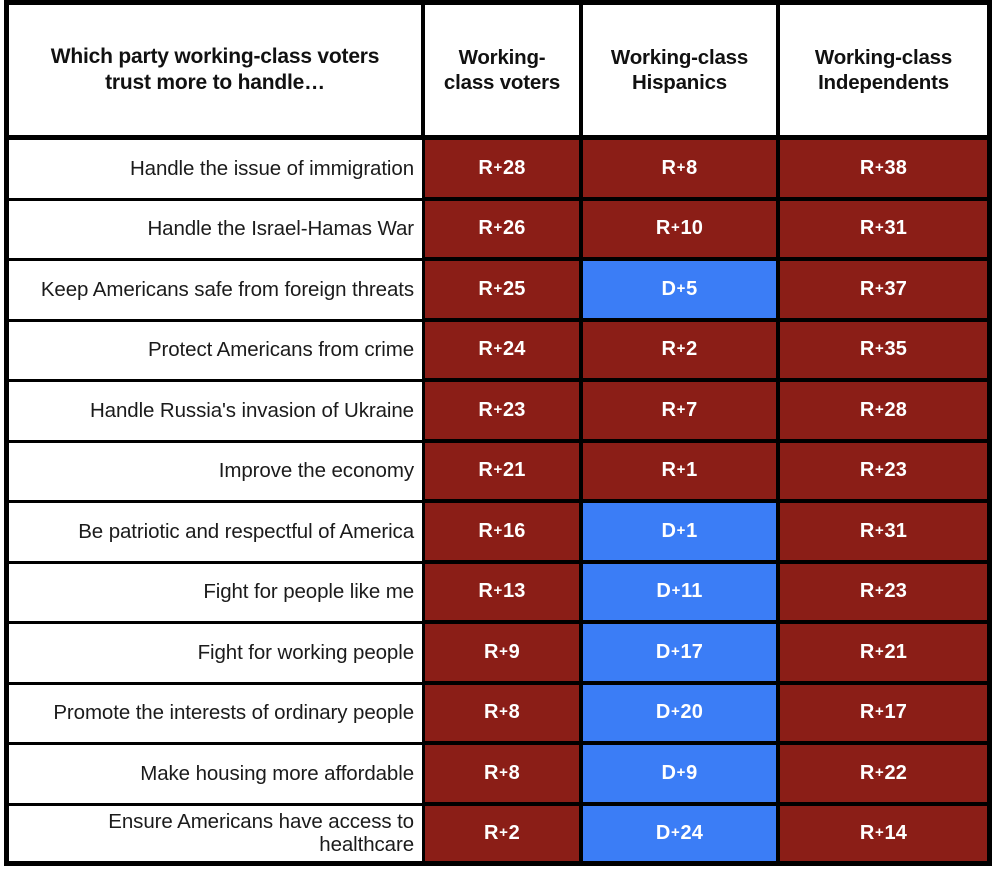 This screenshot has width=992, height=874. What do you see at coordinates (214, 412) in the screenshot?
I see `row-issue-label: Handle Russia's invasion of Ukraine` at bounding box center [214, 412].